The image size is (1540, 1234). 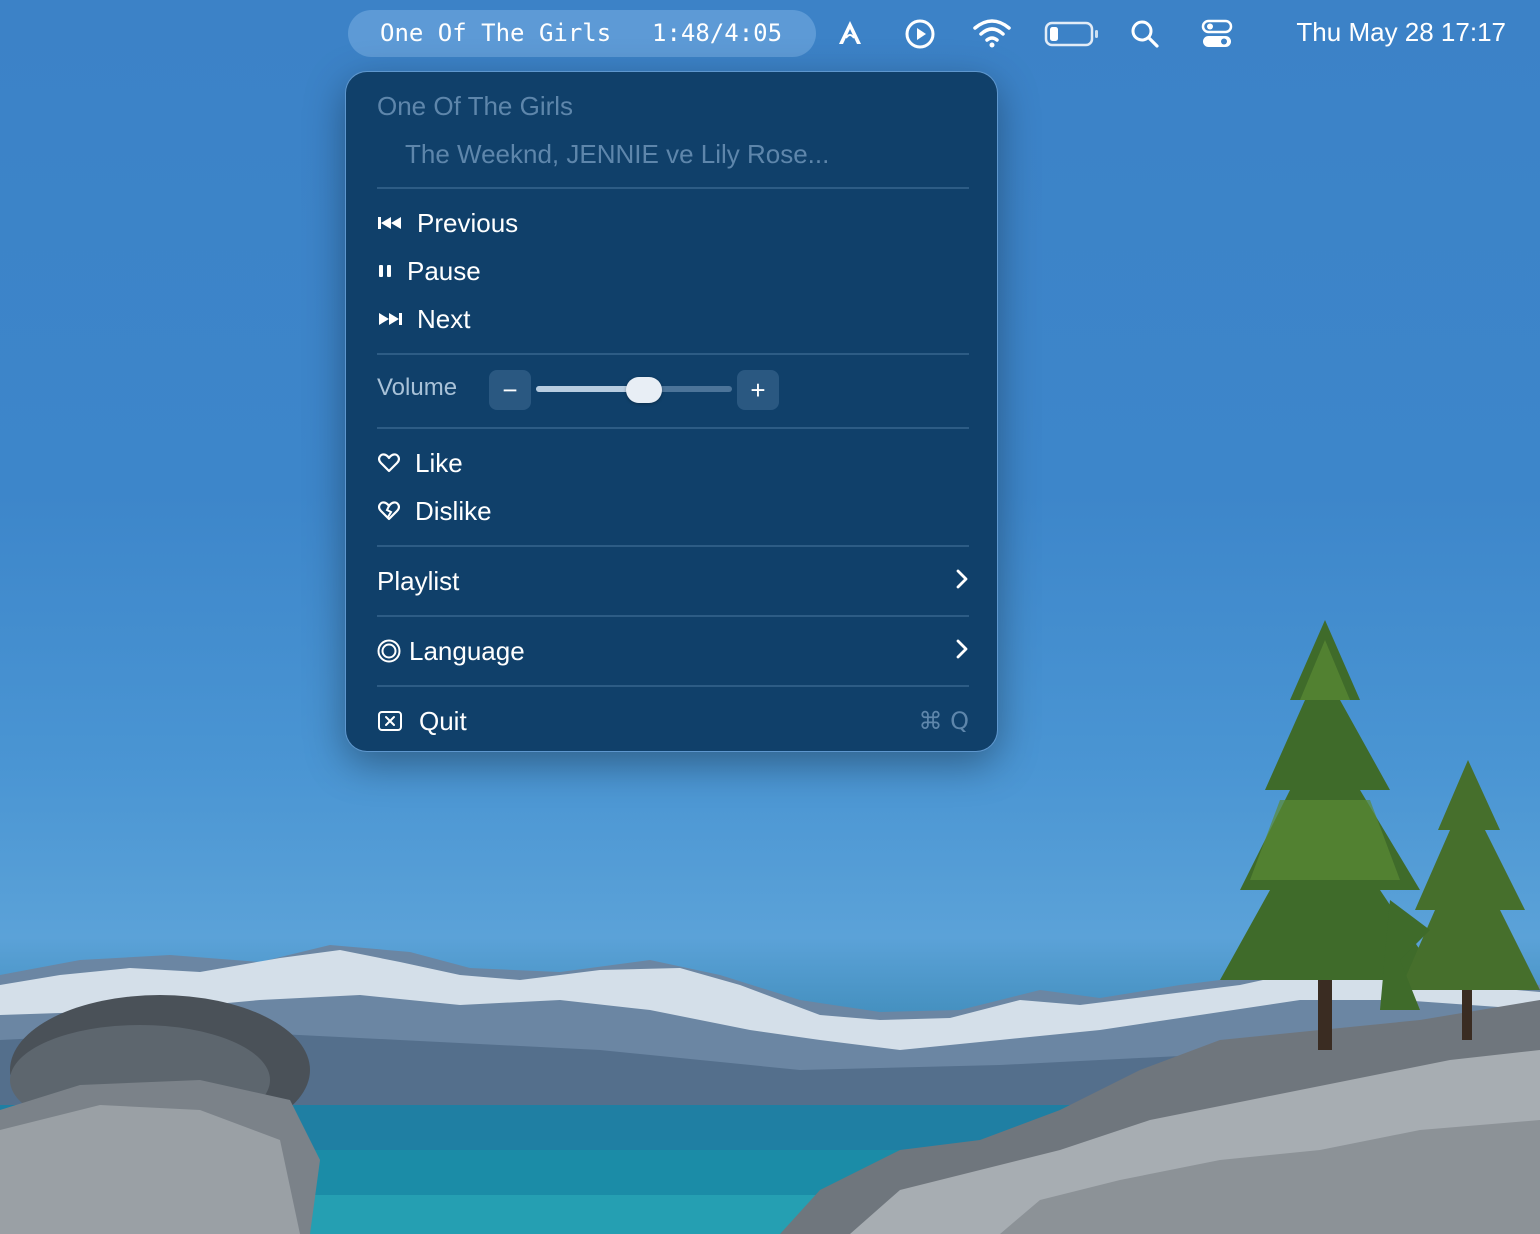 What do you see at coordinates (444, 270) in the screenshot?
I see `menu-item-pause-label: Pause` at bounding box center [444, 270].